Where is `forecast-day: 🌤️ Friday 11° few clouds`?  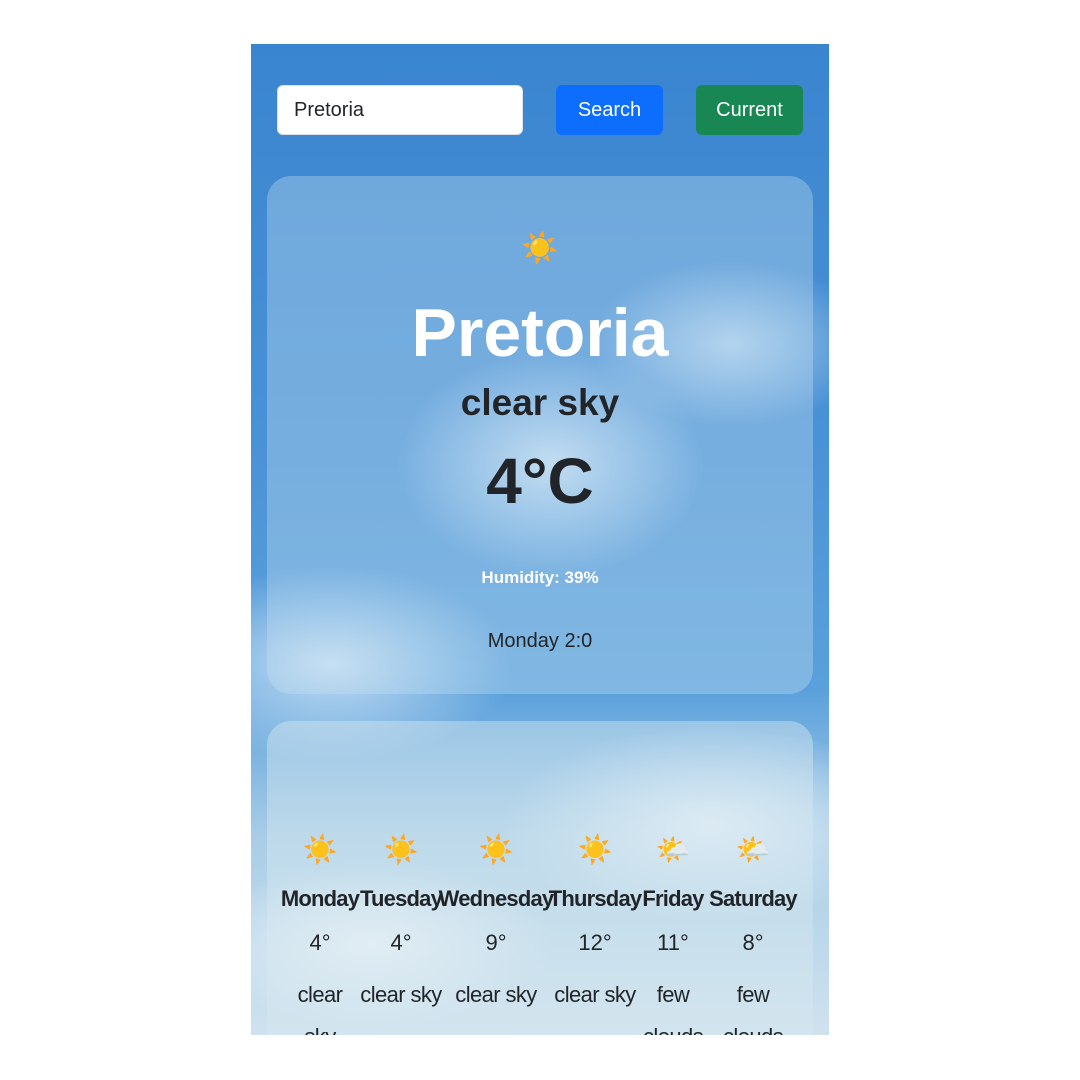 forecast-day: 🌤️ Friday 11° few clouds is located at coordinates (673, 935).